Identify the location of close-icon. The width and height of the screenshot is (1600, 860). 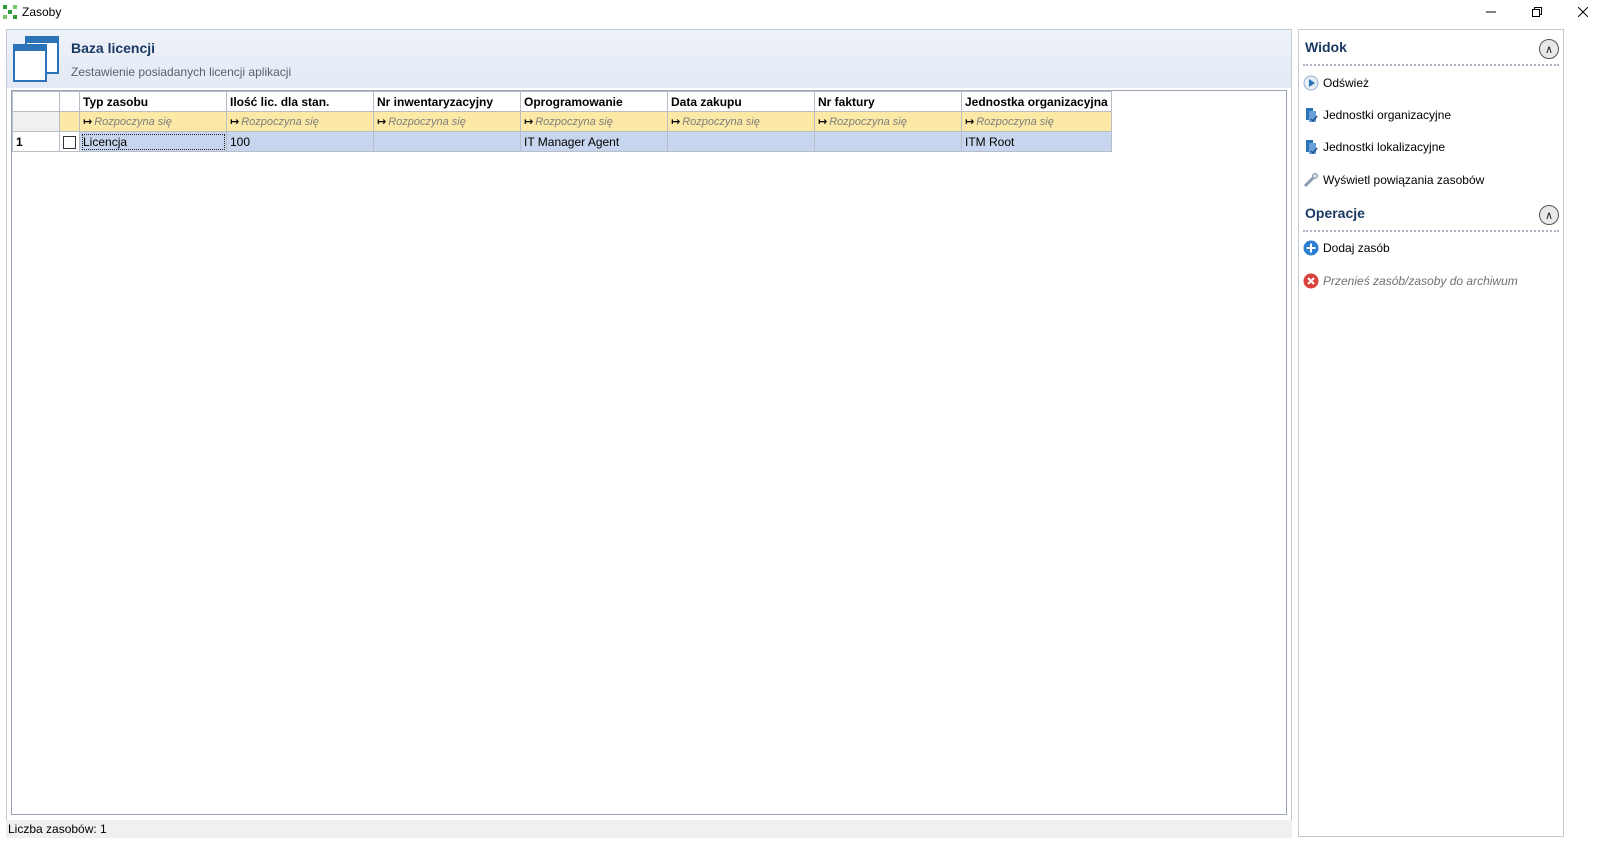
(1583, 12).